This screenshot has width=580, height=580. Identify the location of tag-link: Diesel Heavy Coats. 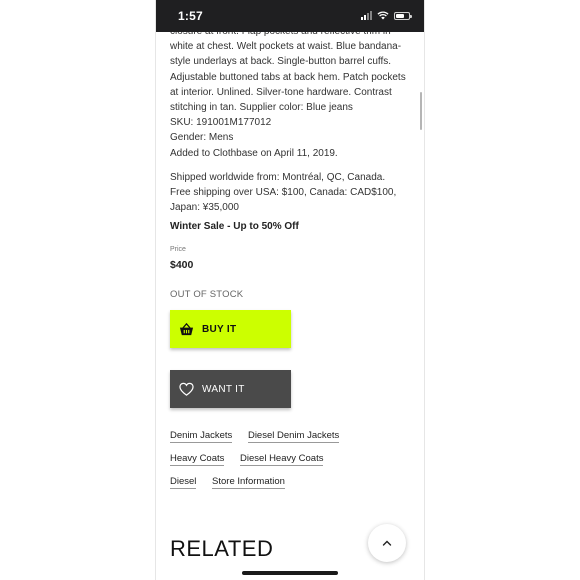
(282, 459).